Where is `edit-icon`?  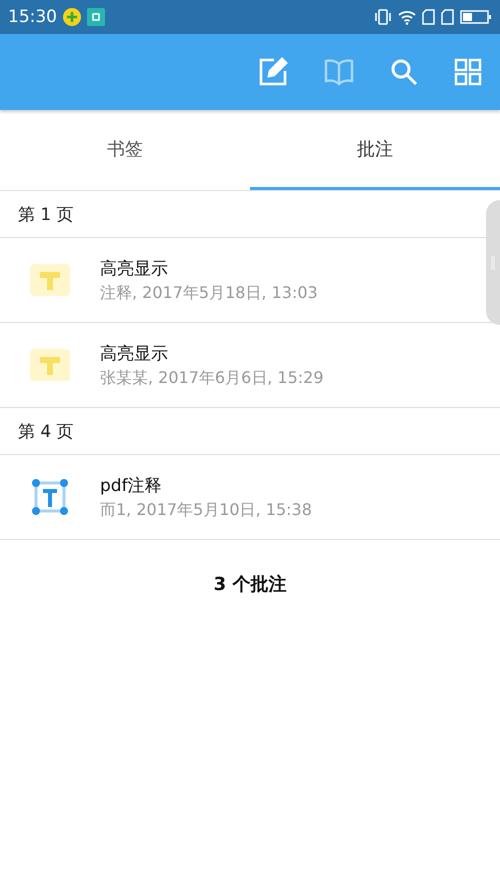 edit-icon is located at coordinates (273, 72).